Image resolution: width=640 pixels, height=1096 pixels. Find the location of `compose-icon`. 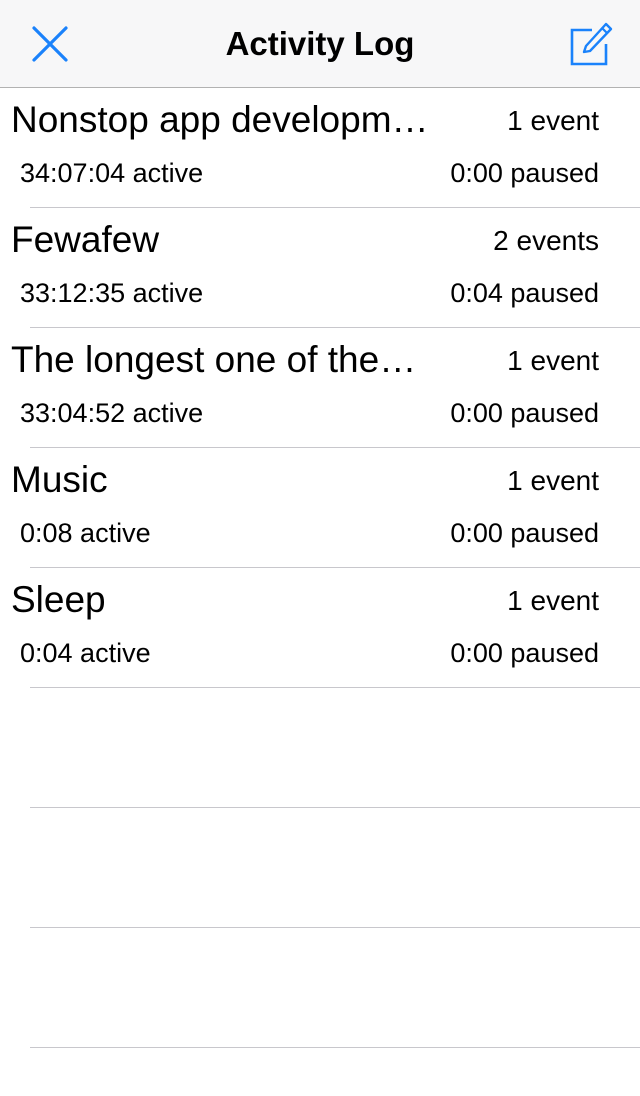

compose-icon is located at coordinates (591, 44).